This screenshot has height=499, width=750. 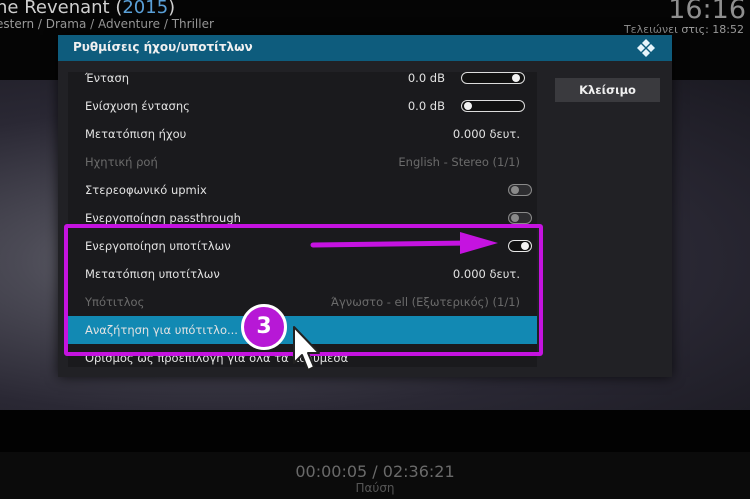 What do you see at coordinates (302, 162) in the screenshot?
I see `settings-row: Ηχητική ροή English - Stereo (1/1)` at bounding box center [302, 162].